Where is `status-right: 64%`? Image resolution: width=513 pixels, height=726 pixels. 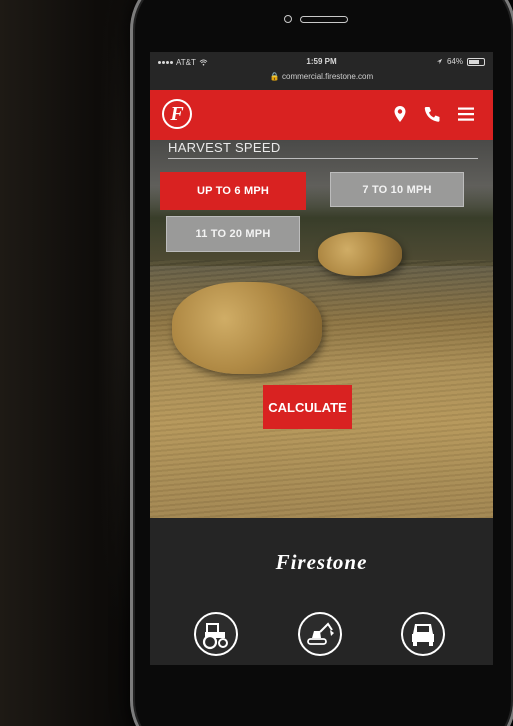 status-right: 64% is located at coordinates (460, 61).